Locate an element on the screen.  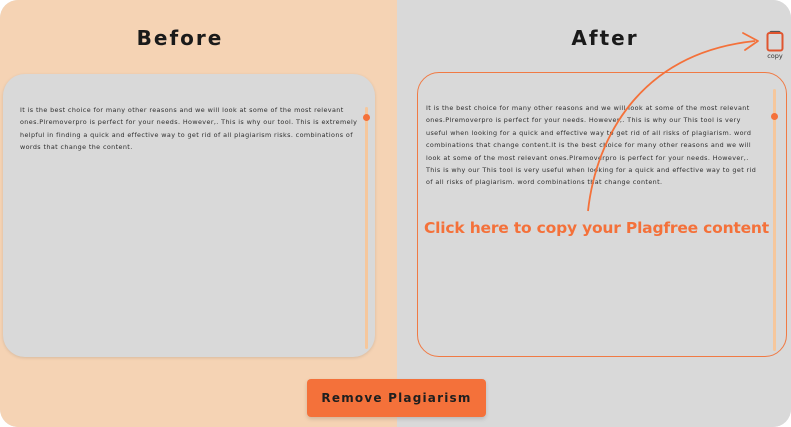
before-title: Before is located at coordinates (180, 38).